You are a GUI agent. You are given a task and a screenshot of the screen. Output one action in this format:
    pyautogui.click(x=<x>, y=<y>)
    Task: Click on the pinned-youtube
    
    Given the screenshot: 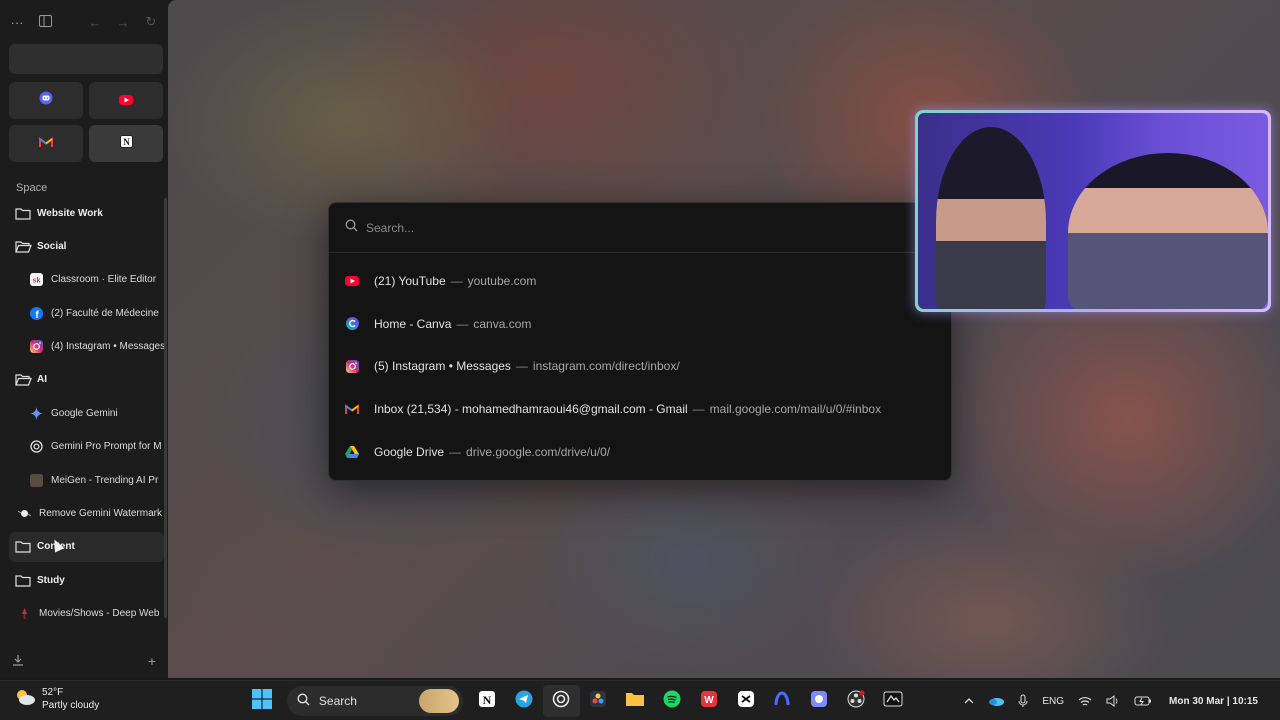 What is the action you would take?
    pyautogui.click(x=126, y=100)
    